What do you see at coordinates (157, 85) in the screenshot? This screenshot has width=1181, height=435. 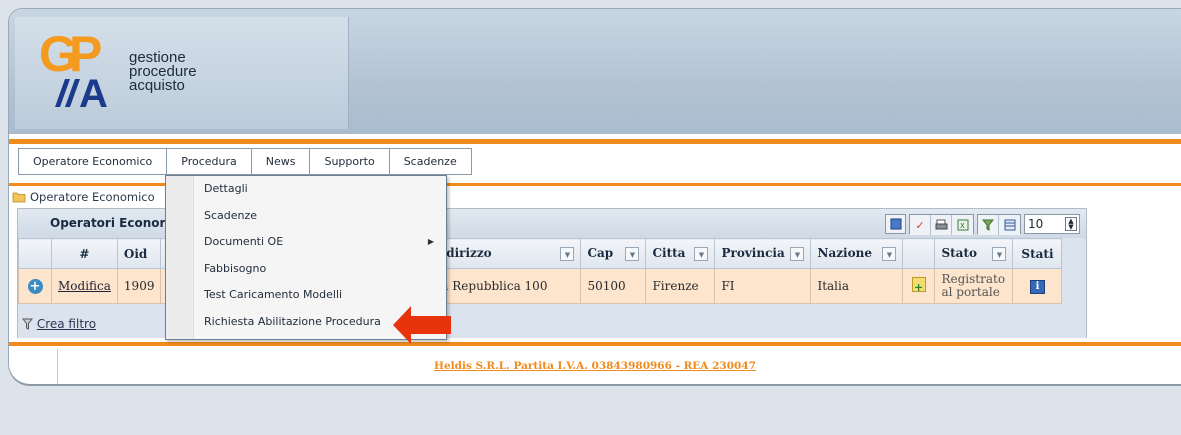 I see `logo-line-3: acquisto` at bounding box center [157, 85].